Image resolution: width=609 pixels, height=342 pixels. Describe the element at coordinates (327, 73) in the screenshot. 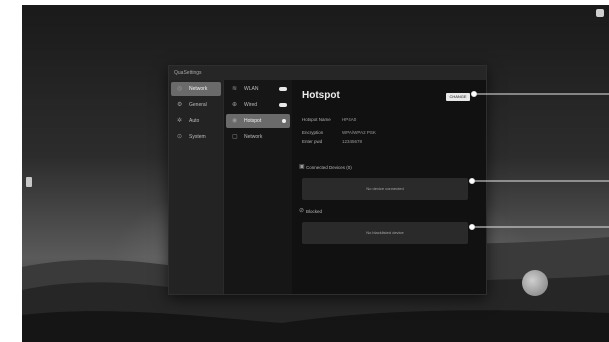

I see `window-title: QuaSettings` at that location.